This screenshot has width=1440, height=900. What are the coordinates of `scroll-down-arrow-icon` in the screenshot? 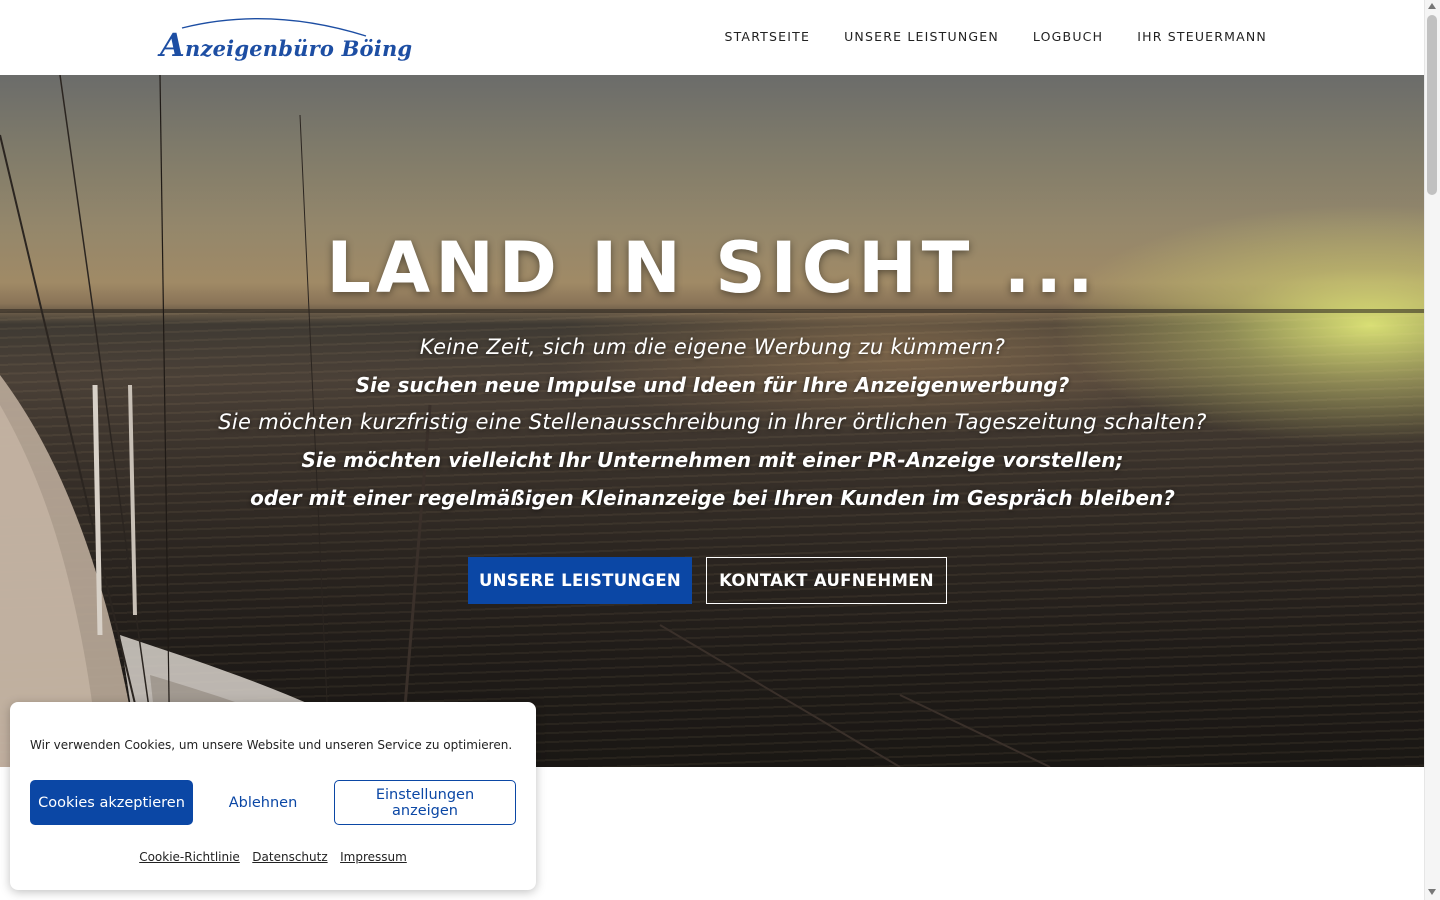 It's located at (1432, 892).